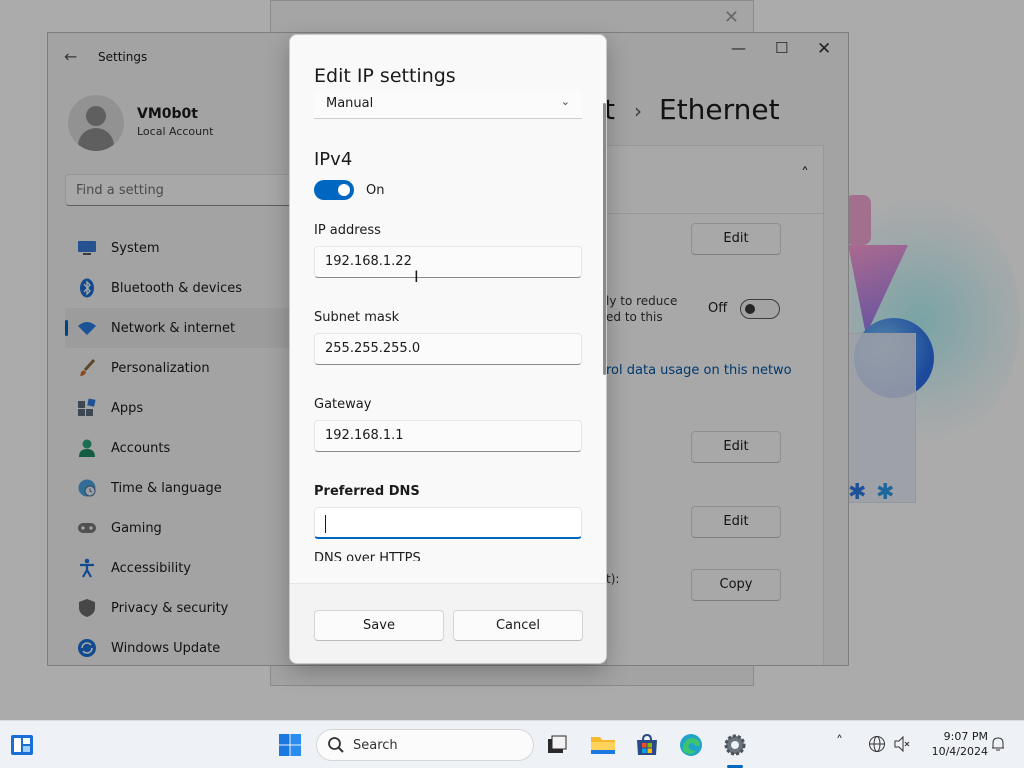 The image size is (1024, 768). What do you see at coordinates (647, 745) in the screenshot?
I see `microsoft-store-icon` at bounding box center [647, 745].